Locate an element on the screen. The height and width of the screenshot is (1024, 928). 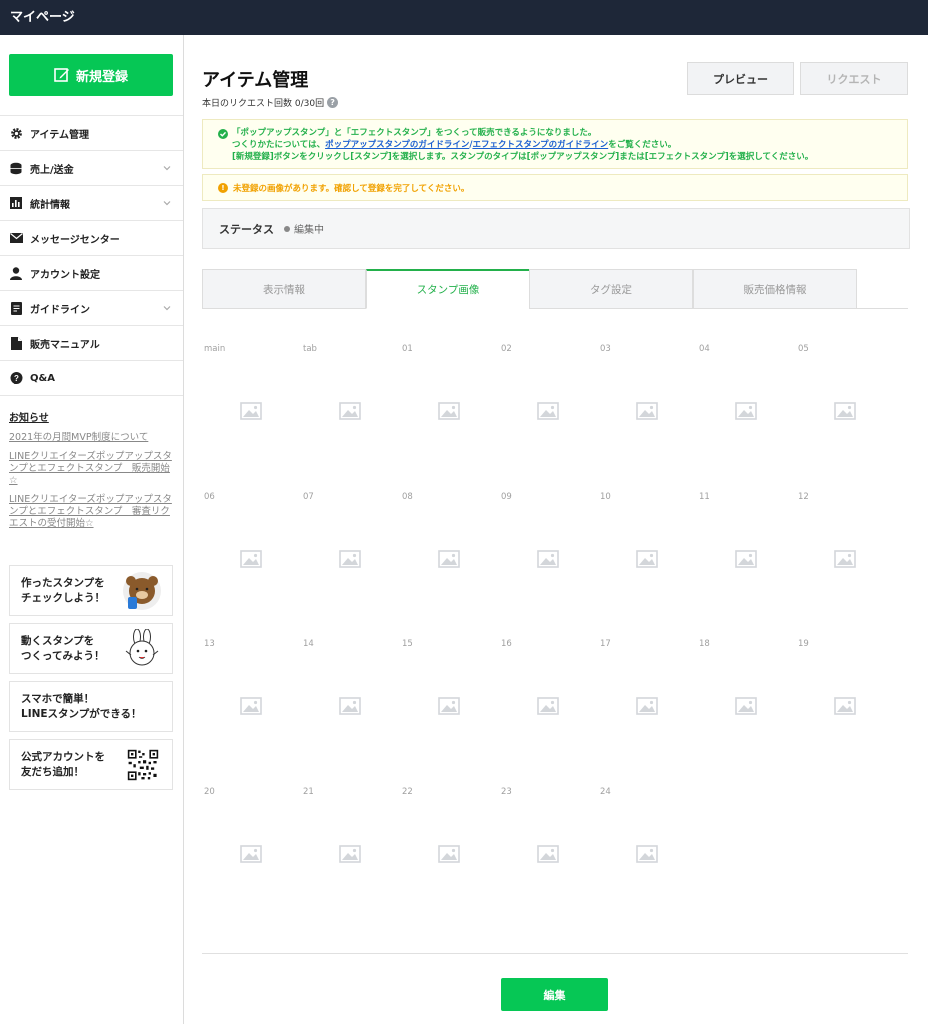
promo-banner-smartphone: スマホで簡単！ LINEスタンプができる！ is located at coordinates (91, 706).